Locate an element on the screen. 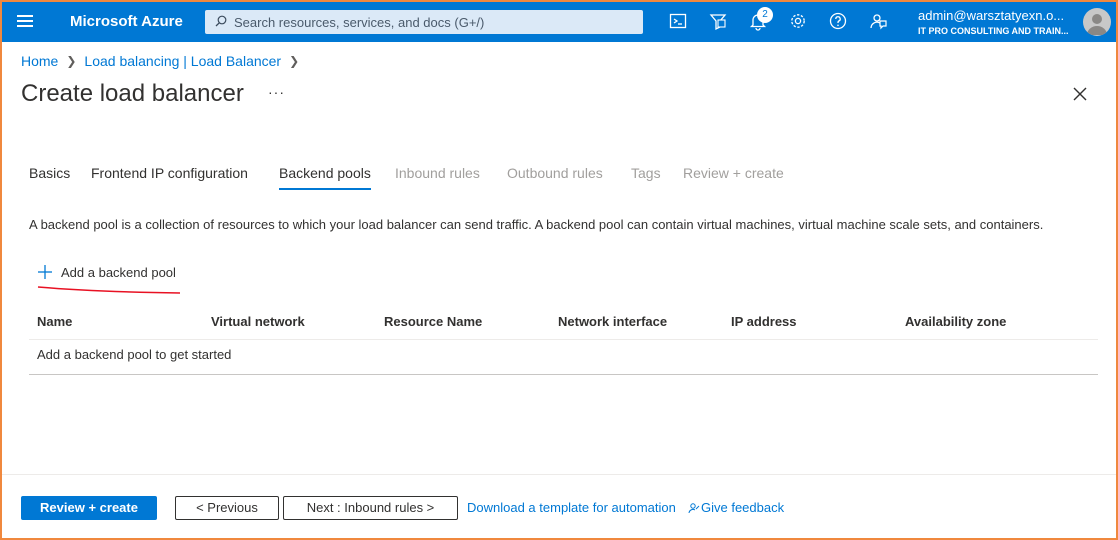 The height and width of the screenshot is (540, 1118). add-backend-pool-button: Add a backend pool is located at coordinates (106, 272).